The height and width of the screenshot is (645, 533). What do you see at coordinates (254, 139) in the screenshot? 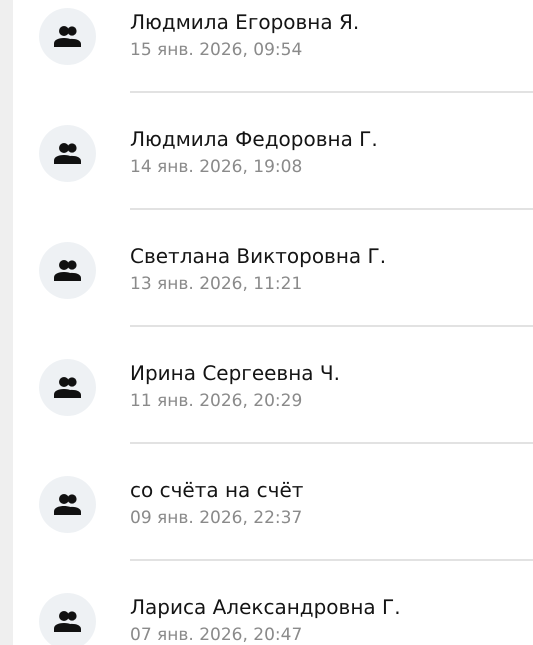
I see `contact-name: Людмила Федоровна Г.` at bounding box center [254, 139].